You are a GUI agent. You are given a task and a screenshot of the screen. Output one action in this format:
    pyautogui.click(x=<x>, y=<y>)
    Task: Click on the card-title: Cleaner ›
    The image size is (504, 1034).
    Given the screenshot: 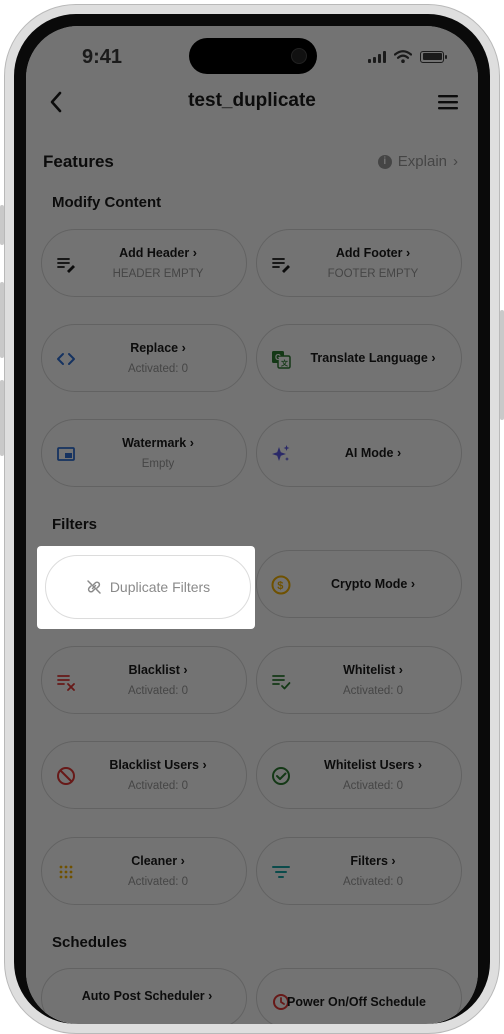 What is the action you would take?
    pyautogui.click(x=158, y=861)
    